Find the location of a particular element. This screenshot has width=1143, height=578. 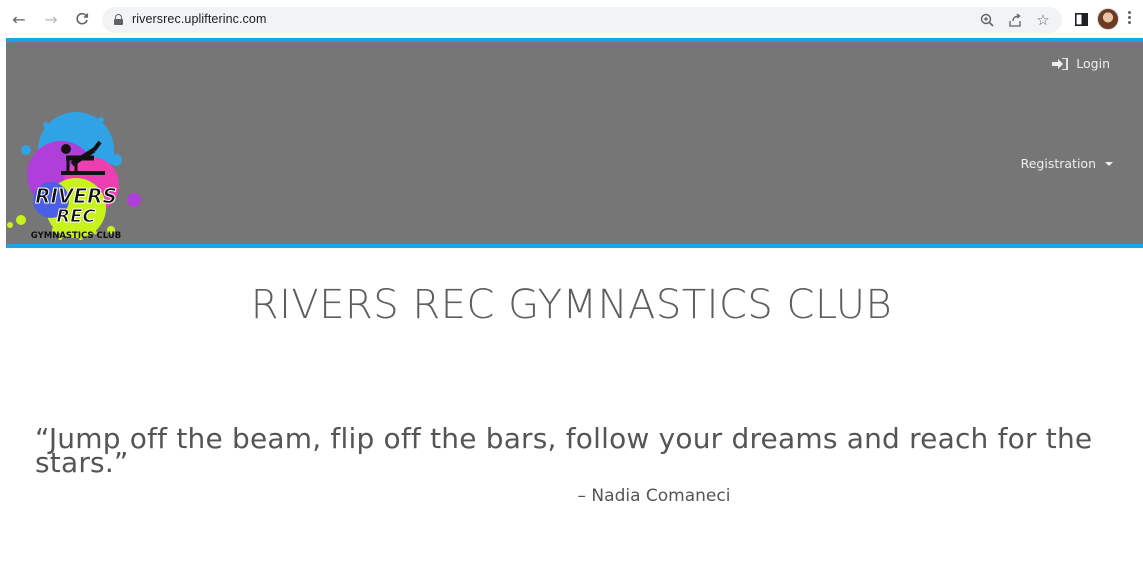

page-title: RIVERS REC GYMNASTICS CLUB is located at coordinates (571, 305).